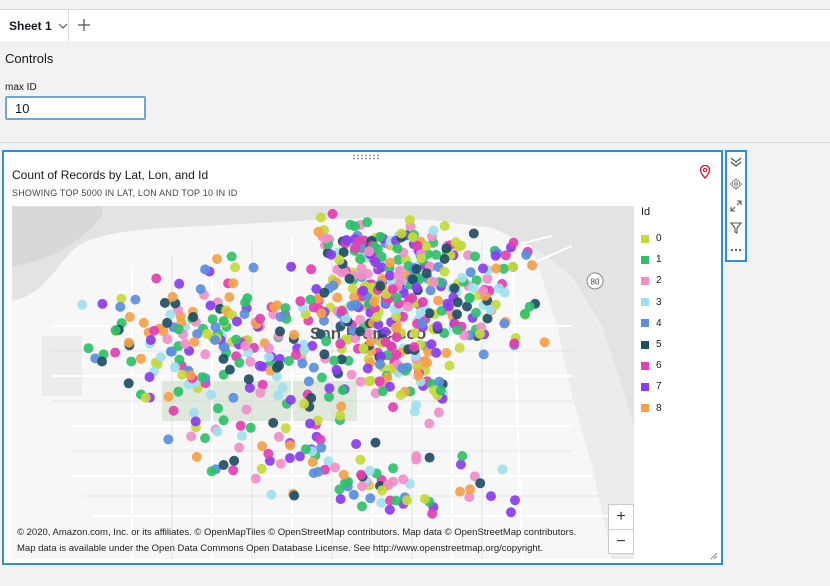 The width and height of the screenshot is (830, 586). Describe the element at coordinates (84, 25) in the screenshot. I see `add-sheet-icon` at that location.